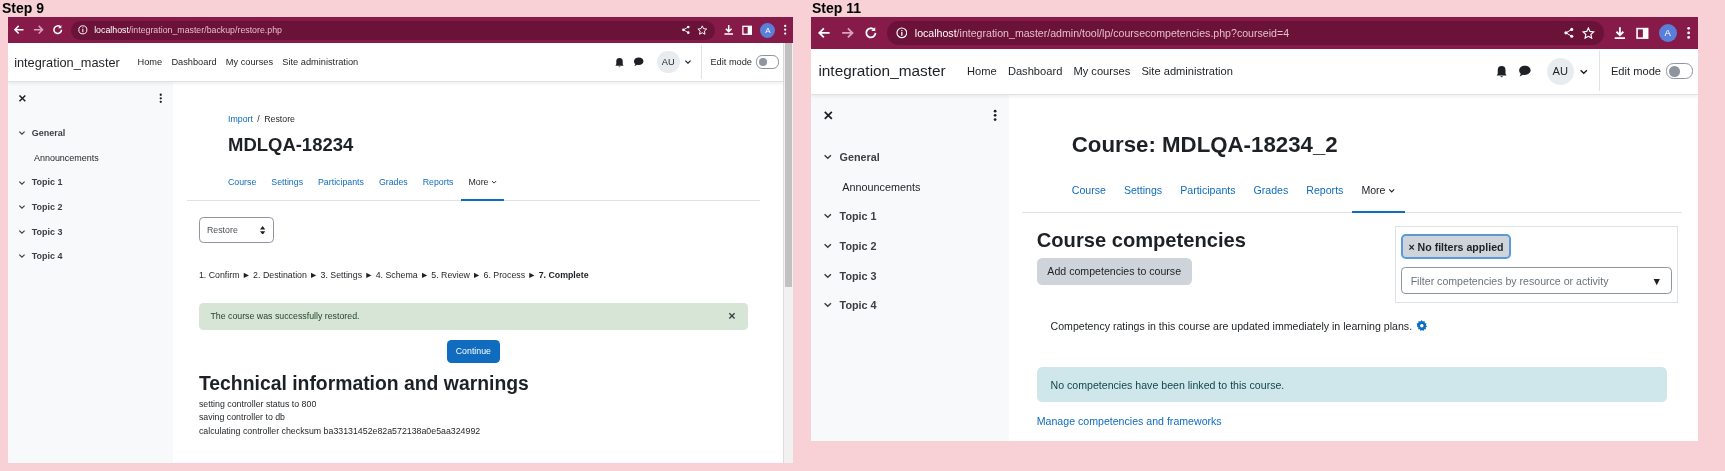 The width and height of the screenshot is (1725, 471). I want to click on step-caption: Step 11, so click(837, 8).